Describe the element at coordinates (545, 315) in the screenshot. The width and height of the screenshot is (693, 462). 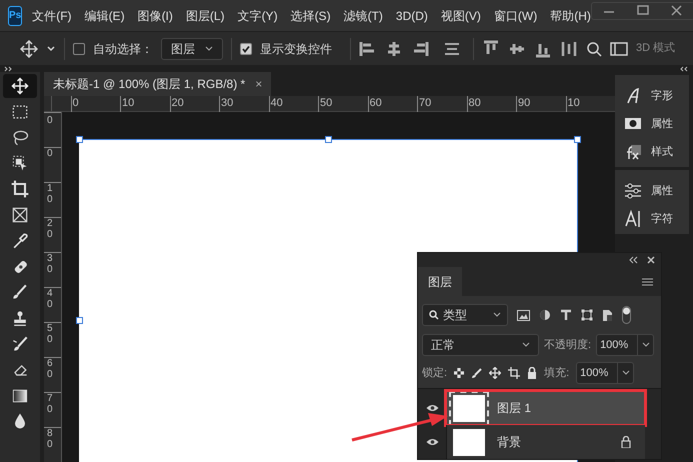
I see `adjustment-icon` at that location.